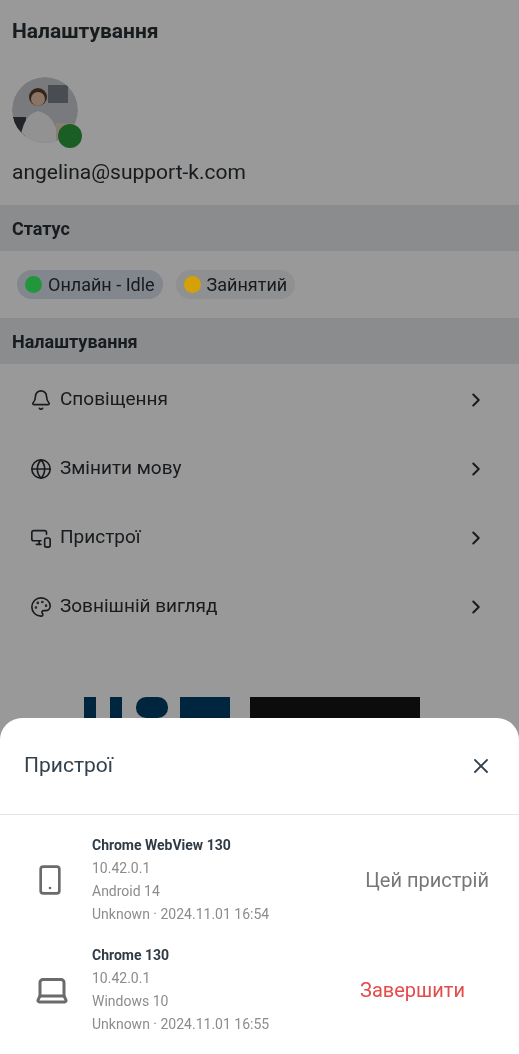 The height and width of the screenshot is (1054, 519). What do you see at coordinates (259, 228) in the screenshot?
I see `section-header: Статус` at bounding box center [259, 228].